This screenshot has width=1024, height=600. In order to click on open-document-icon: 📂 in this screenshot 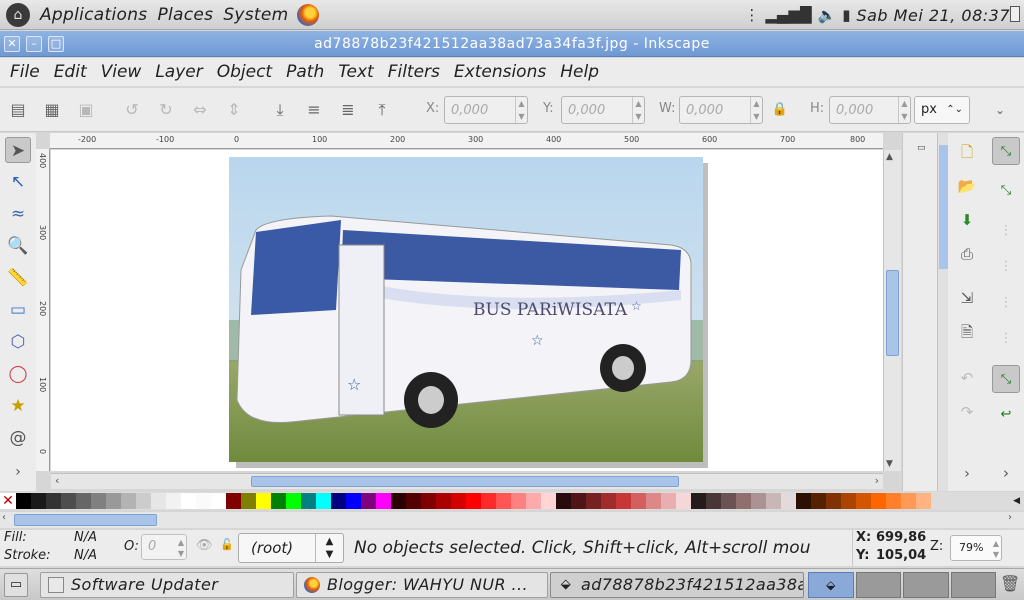, I will do `click(967, 186)`.